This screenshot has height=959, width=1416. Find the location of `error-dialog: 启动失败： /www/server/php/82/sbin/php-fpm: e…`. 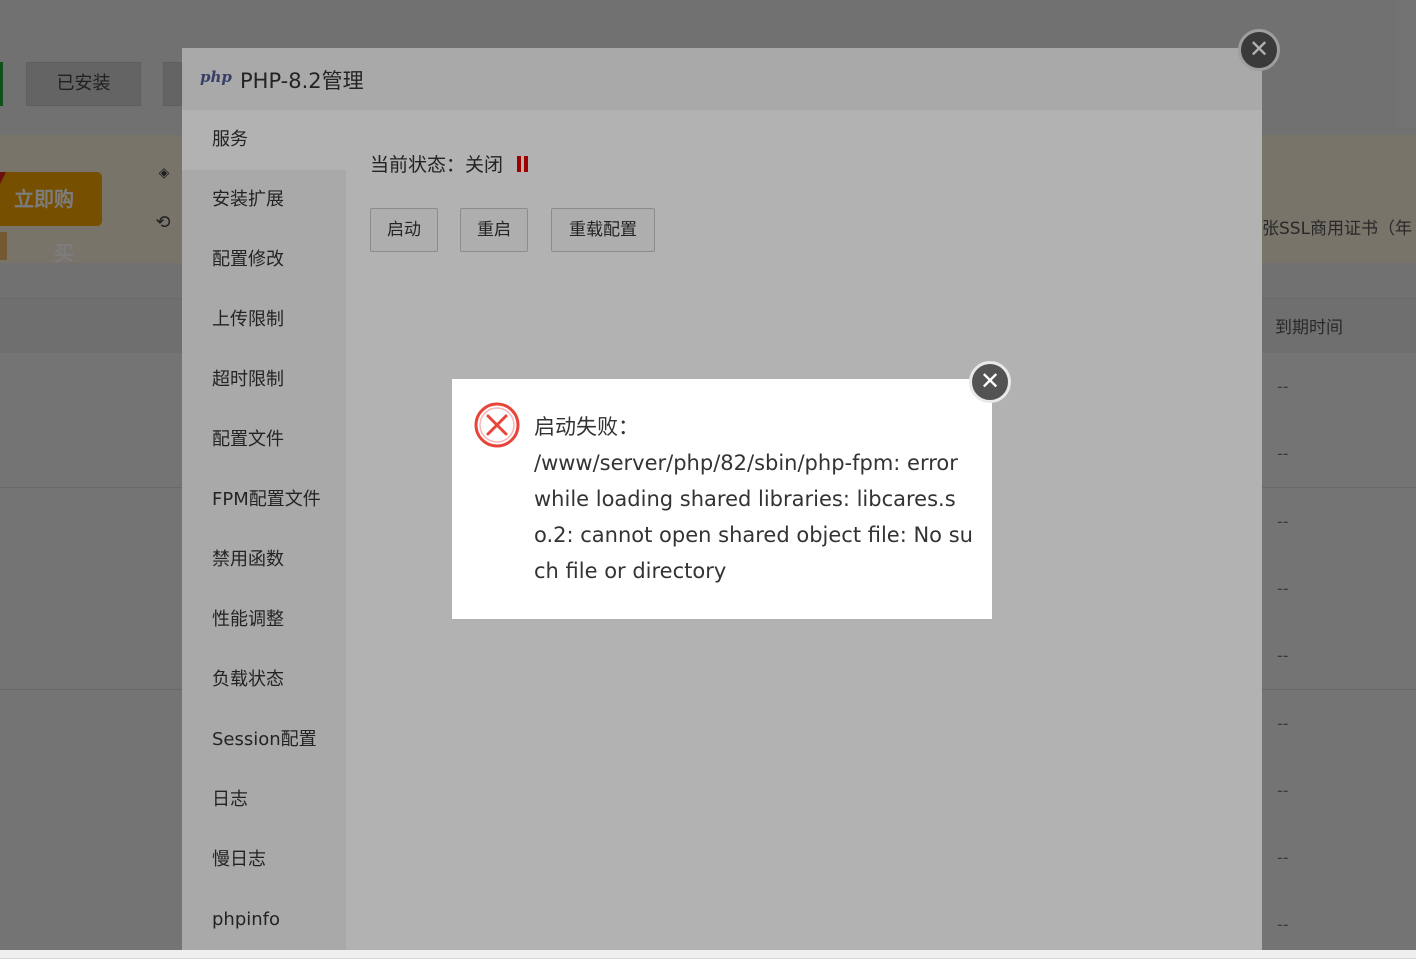

error-dialog: 启动失败： /www/server/php/82/sbin/php-fpm: e… is located at coordinates (722, 499).